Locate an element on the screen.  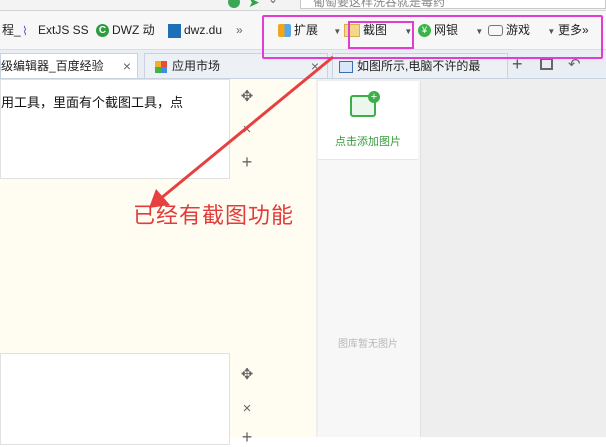
arrow-shaft is located at coordinates (246, 128).